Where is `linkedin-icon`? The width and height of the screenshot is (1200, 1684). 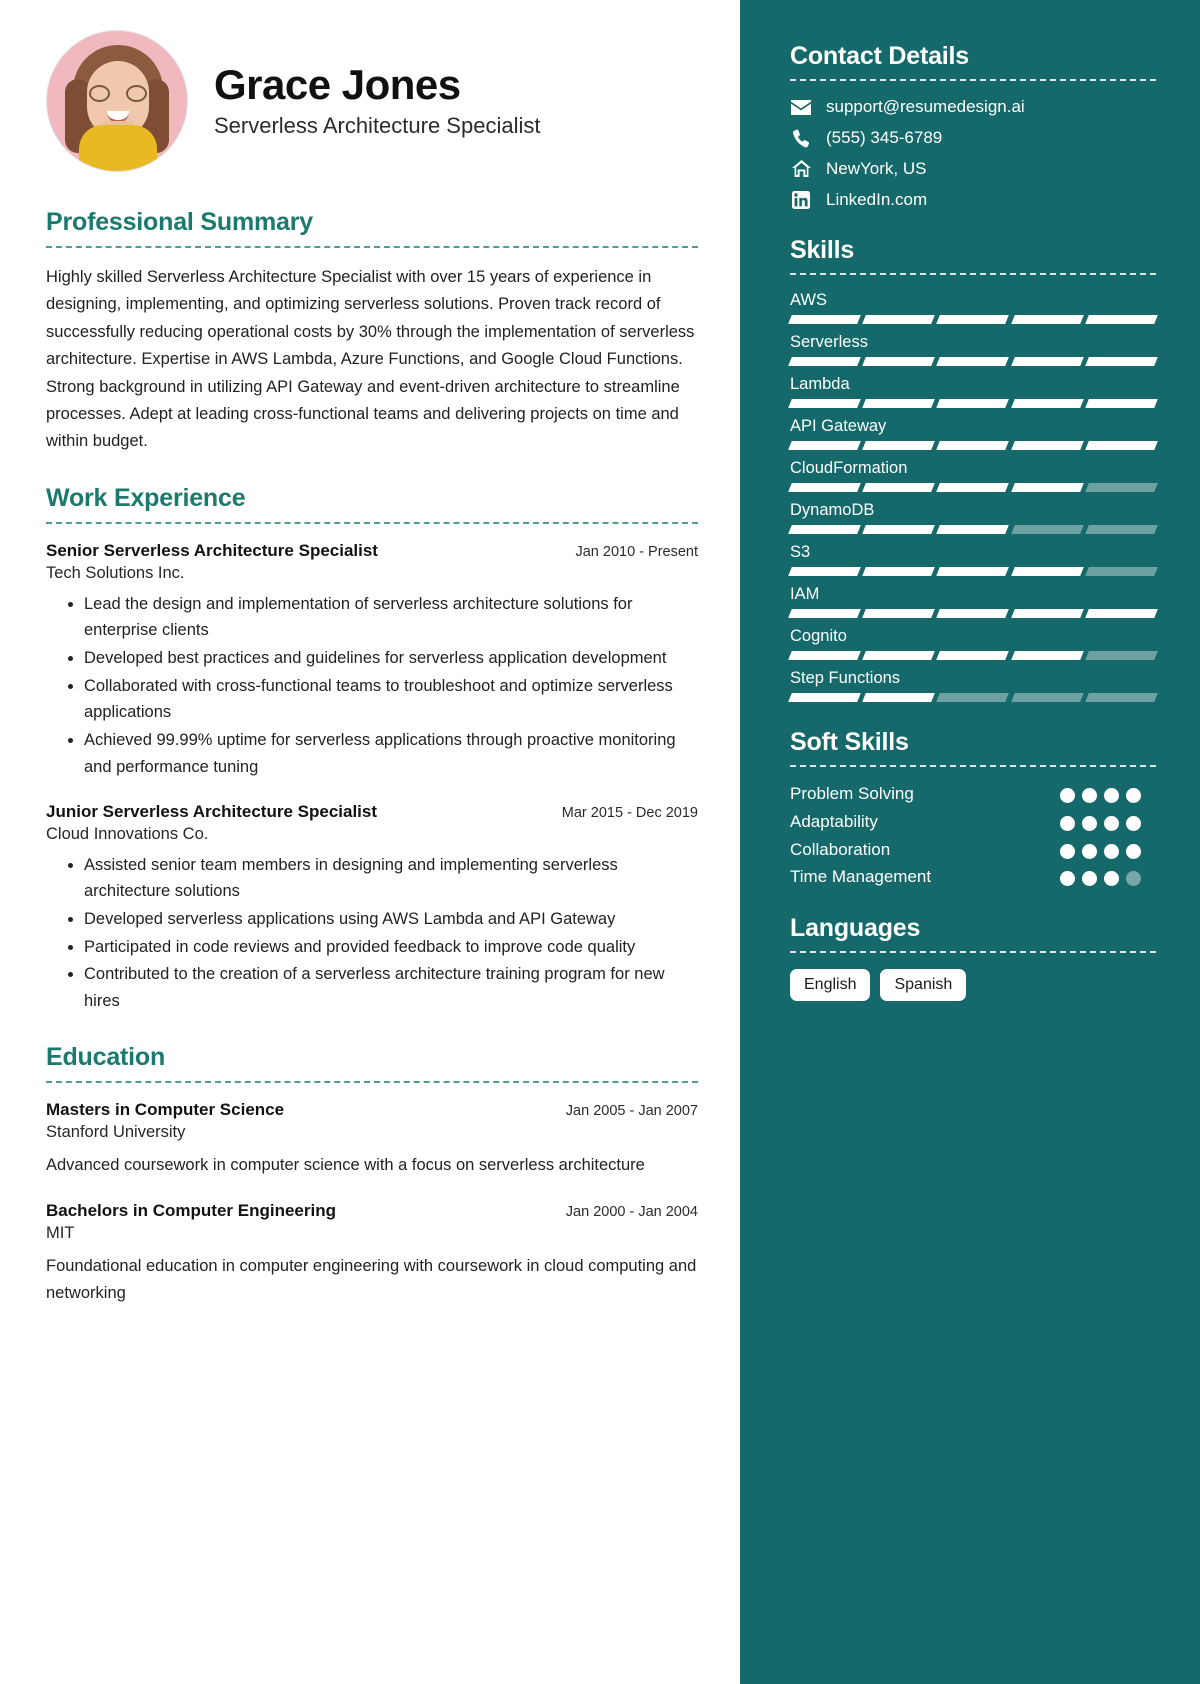
linkedin-icon is located at coordinates (801, 200).